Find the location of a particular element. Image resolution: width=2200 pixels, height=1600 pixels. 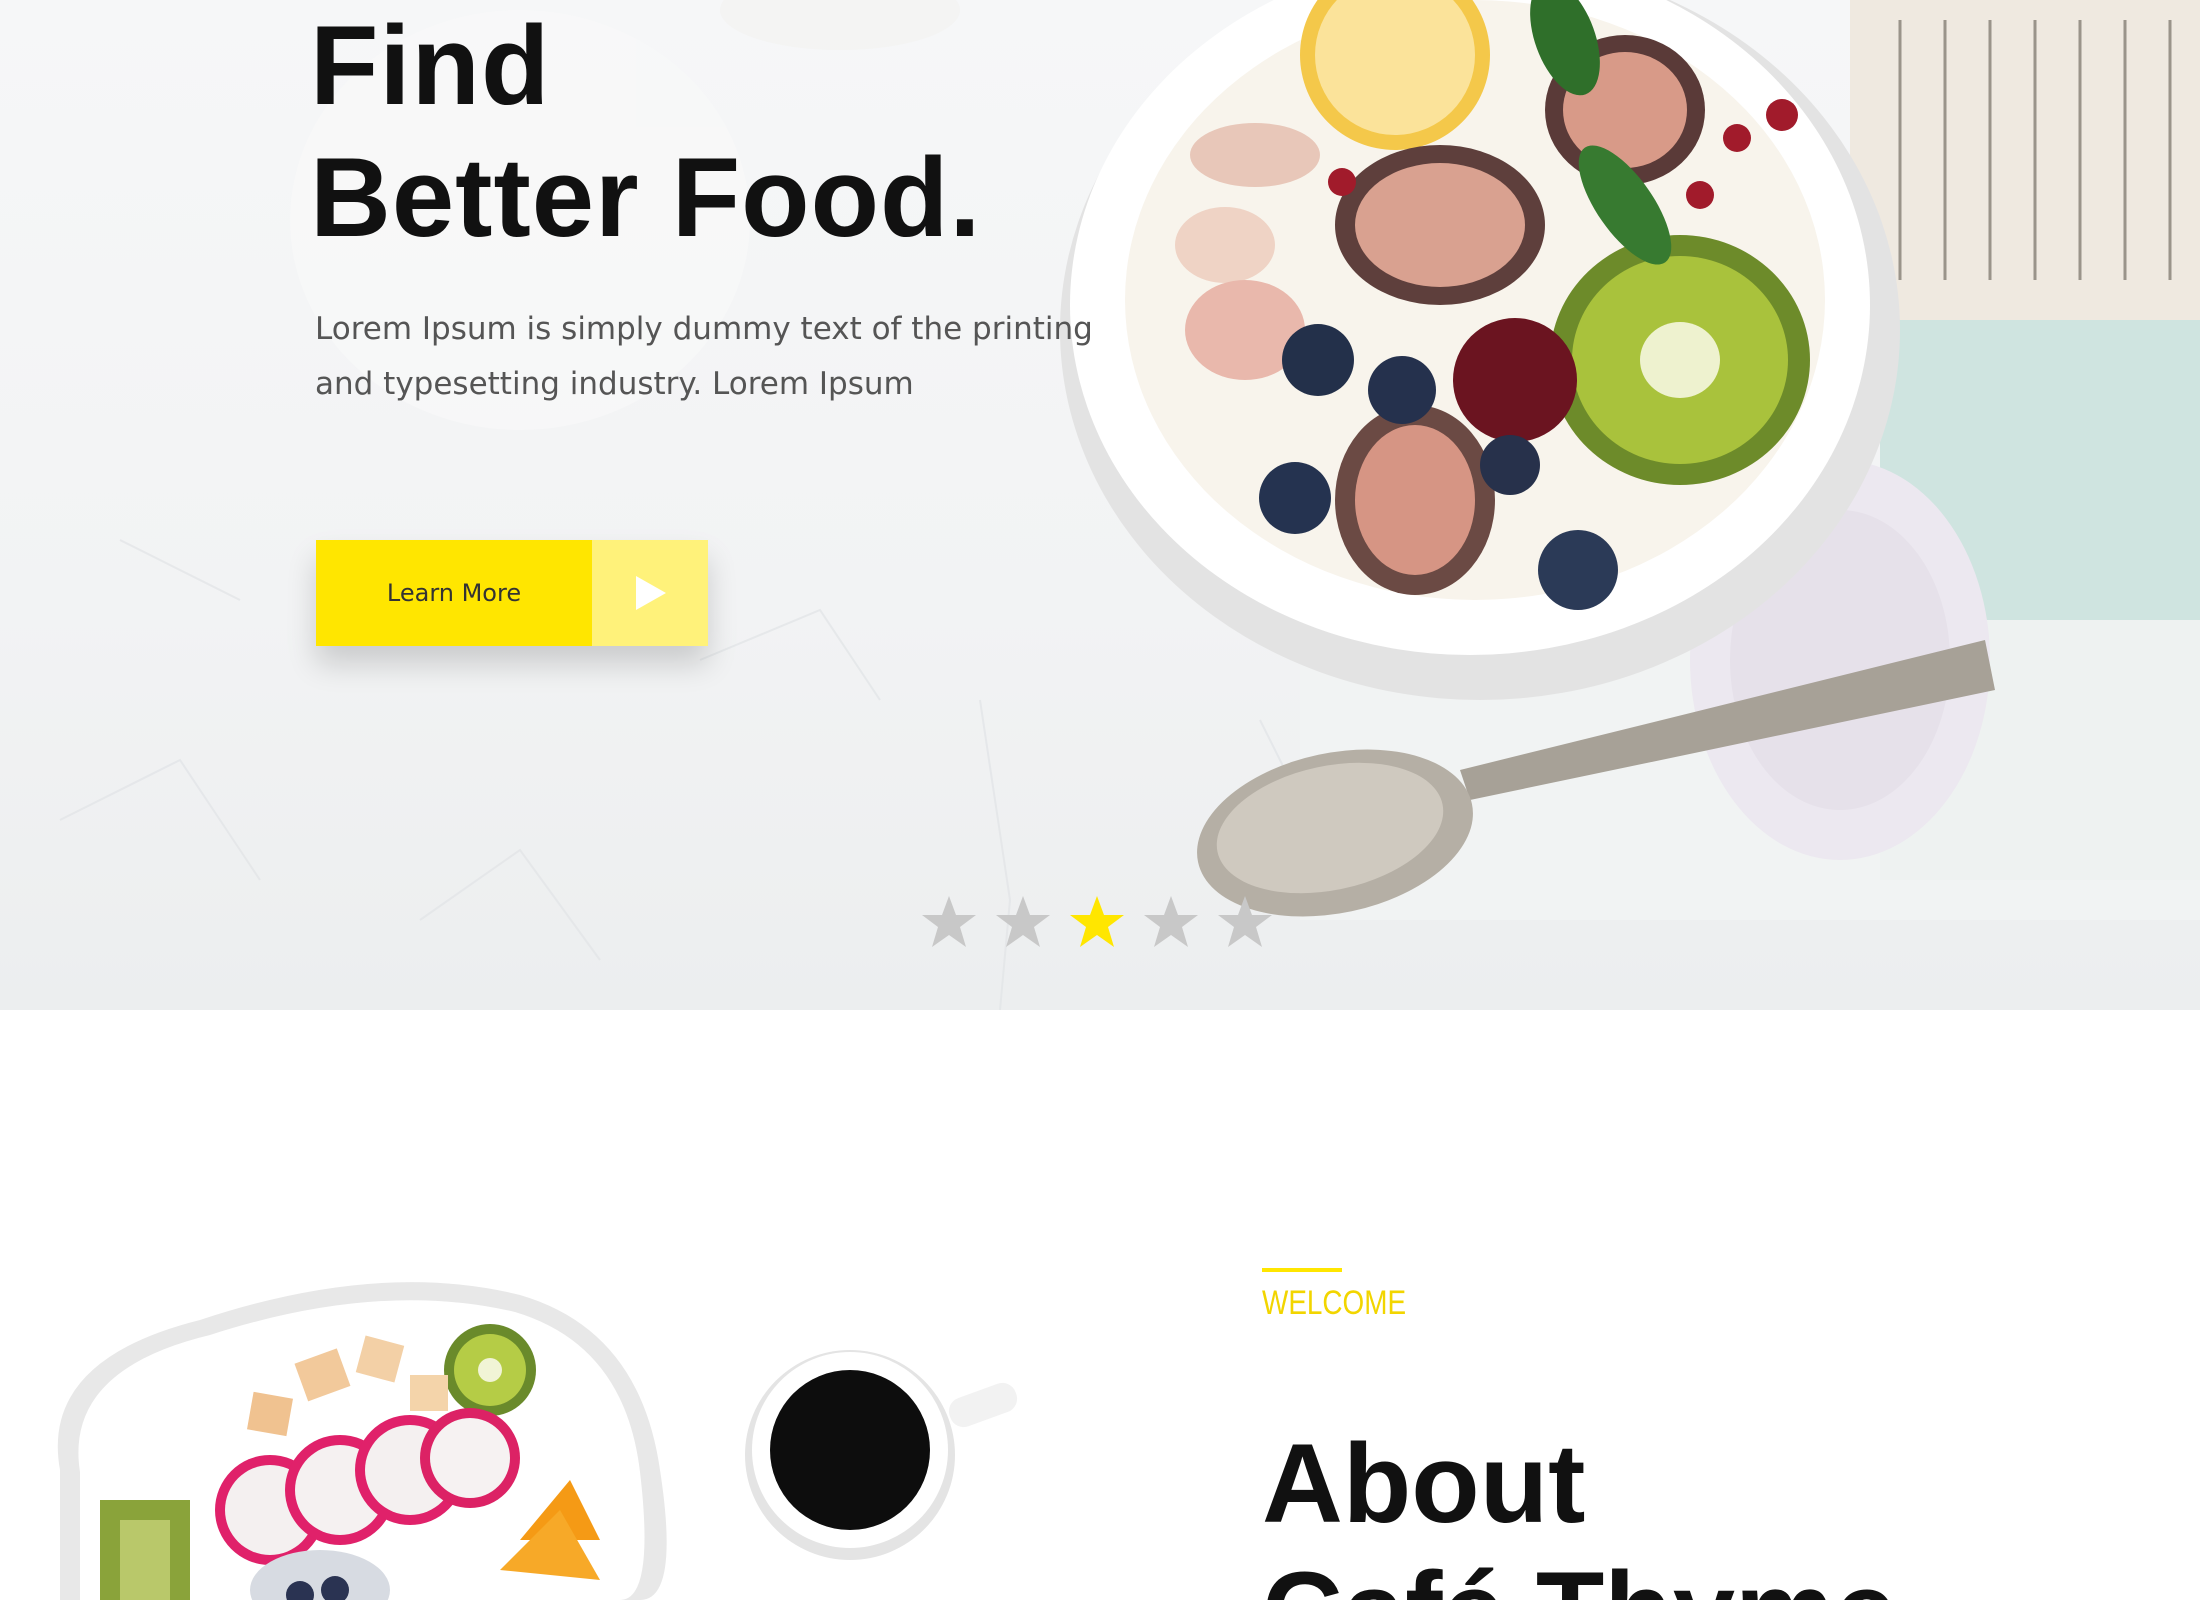

learn-more-label: Learn More is located at coordinates (454, 593).